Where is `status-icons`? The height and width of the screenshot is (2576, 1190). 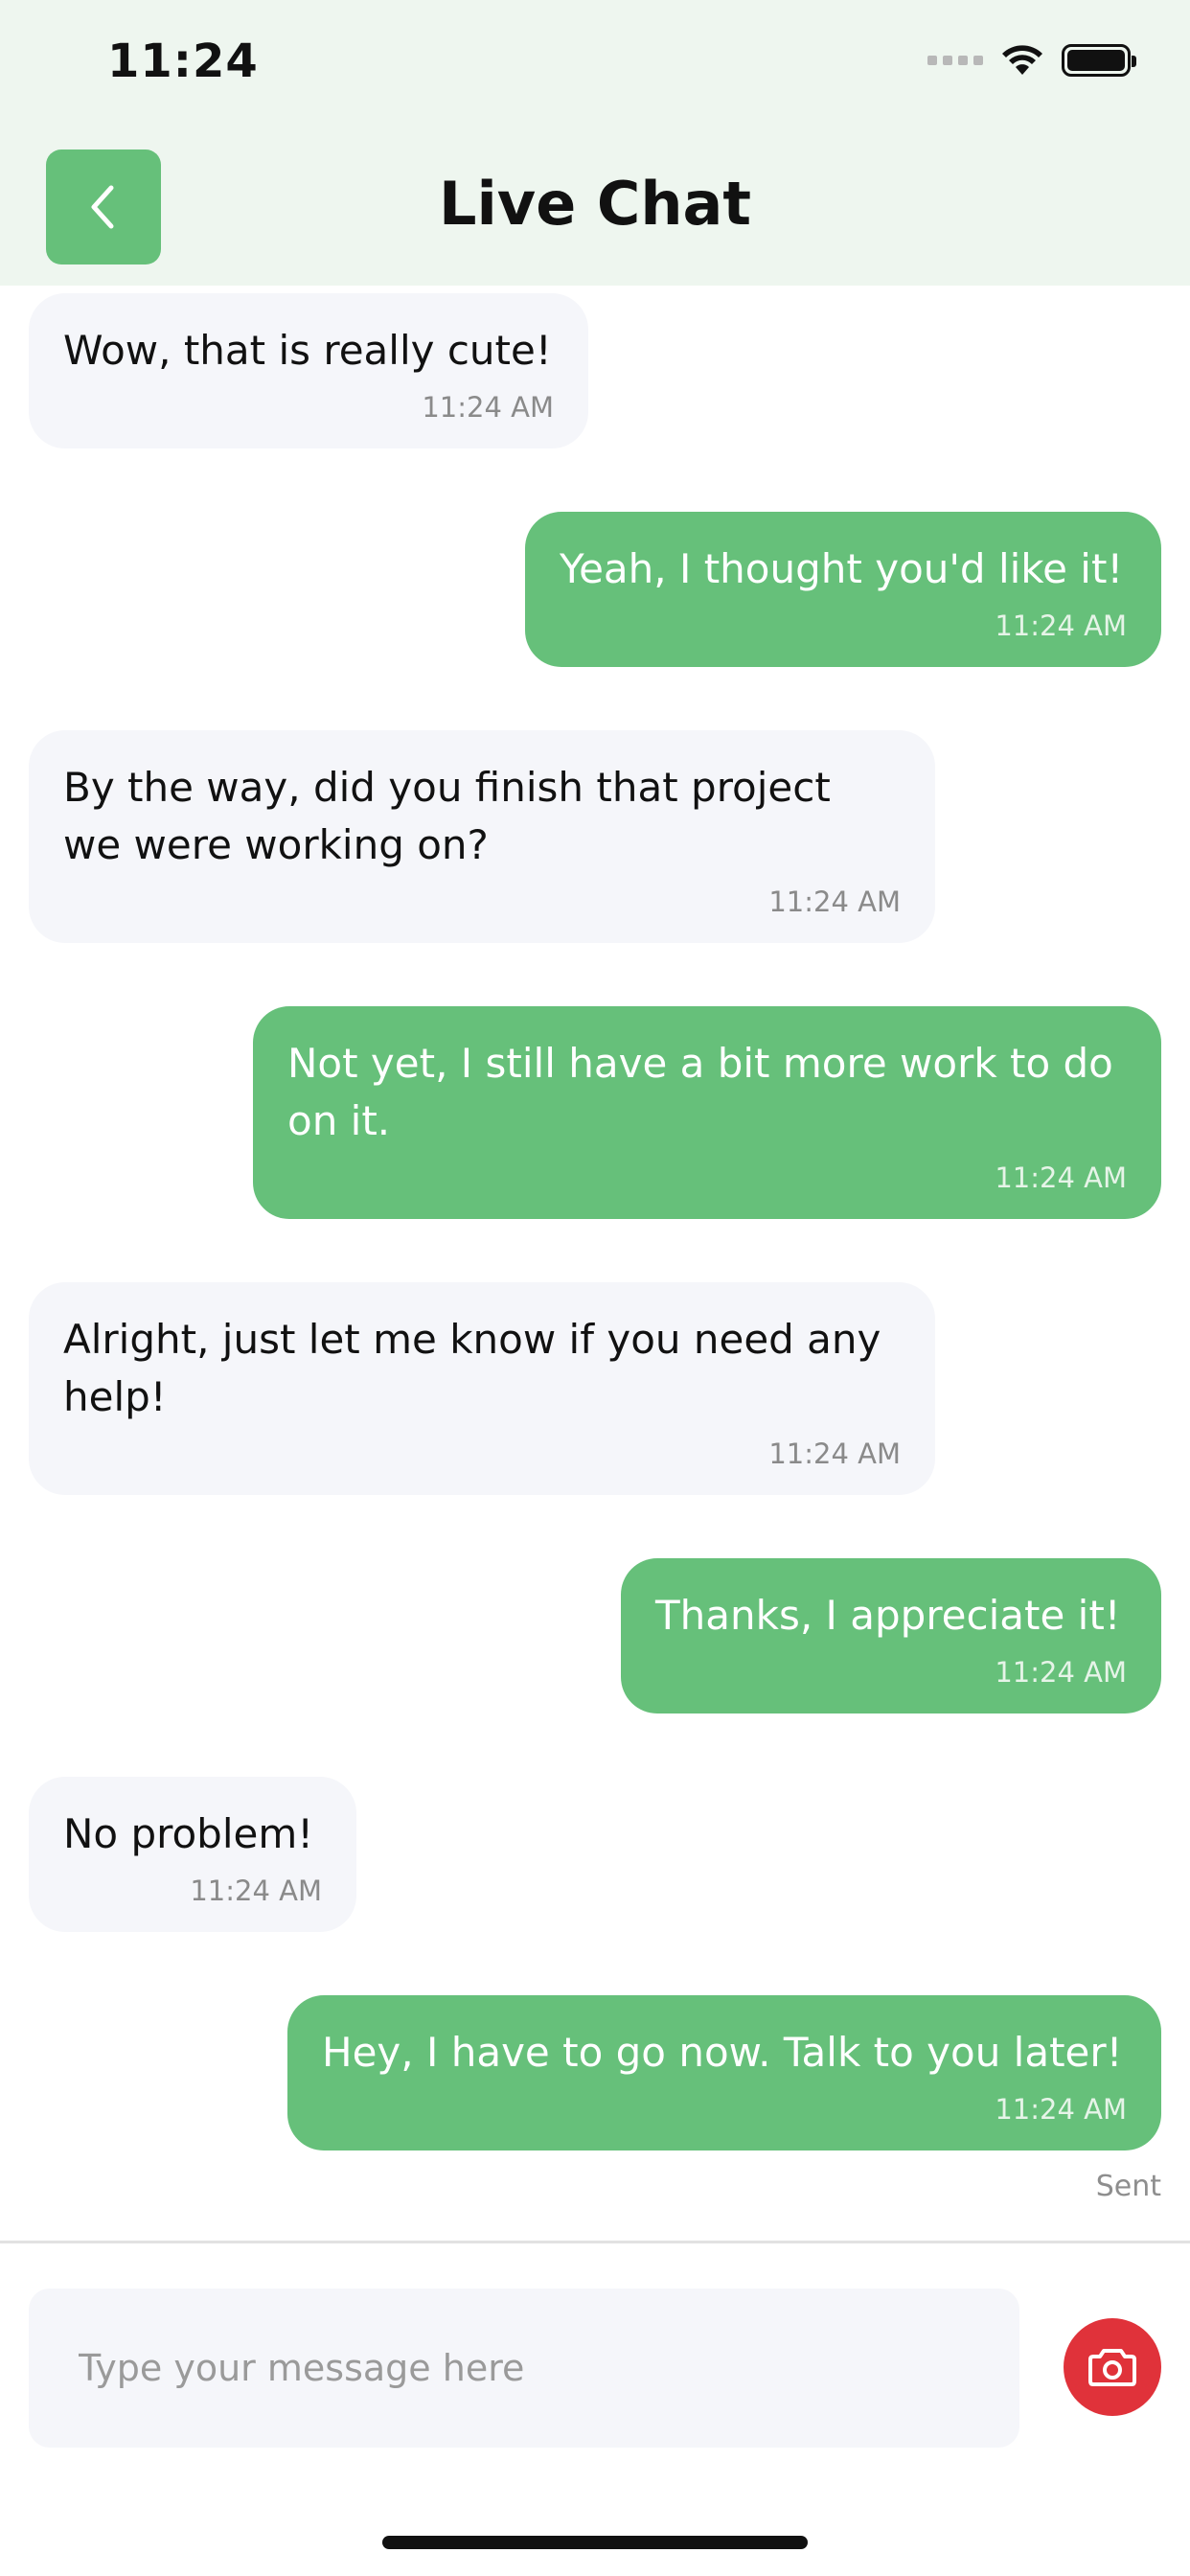 status-icons is located at coordinates (1032, 60).